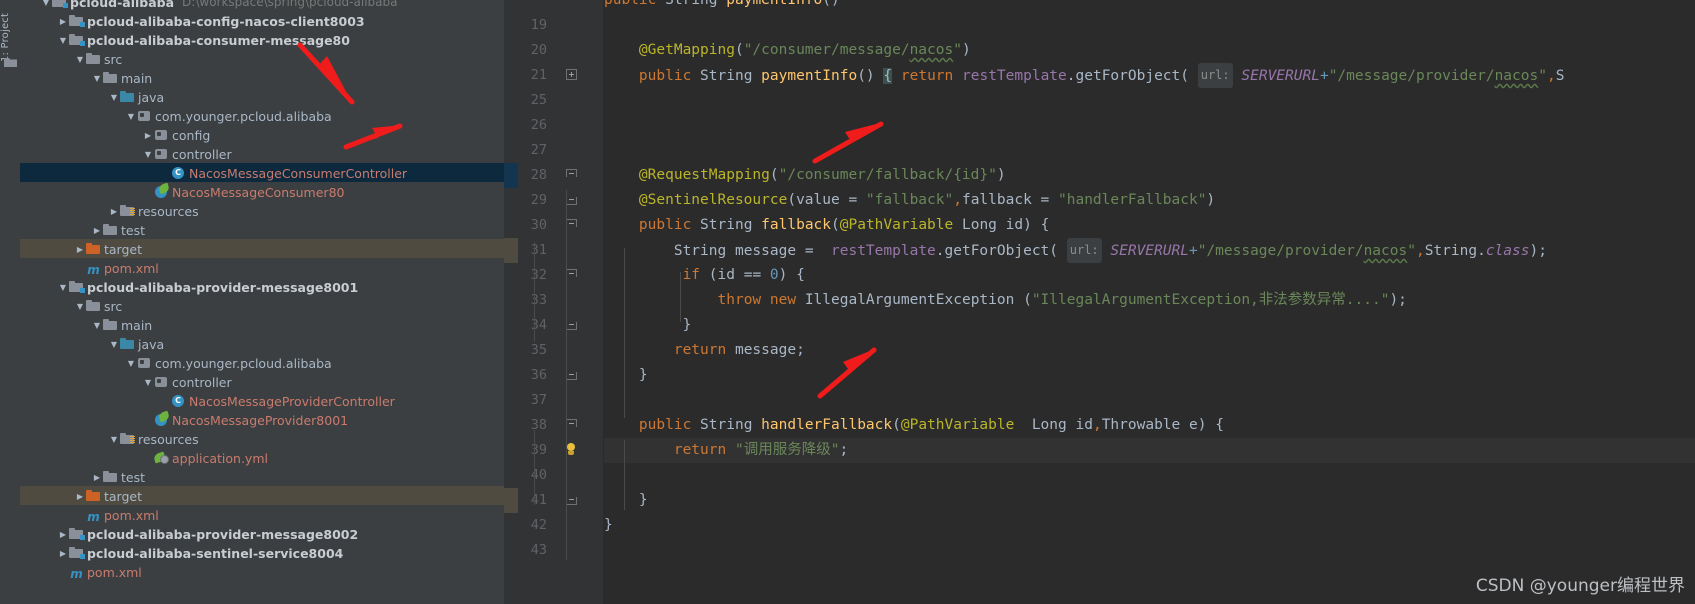 The height and width of the screenshot is (604, 1695). Describe the element at coordinates (554, 350) in the screenshot. I see `gutter-line: 35` at that location.